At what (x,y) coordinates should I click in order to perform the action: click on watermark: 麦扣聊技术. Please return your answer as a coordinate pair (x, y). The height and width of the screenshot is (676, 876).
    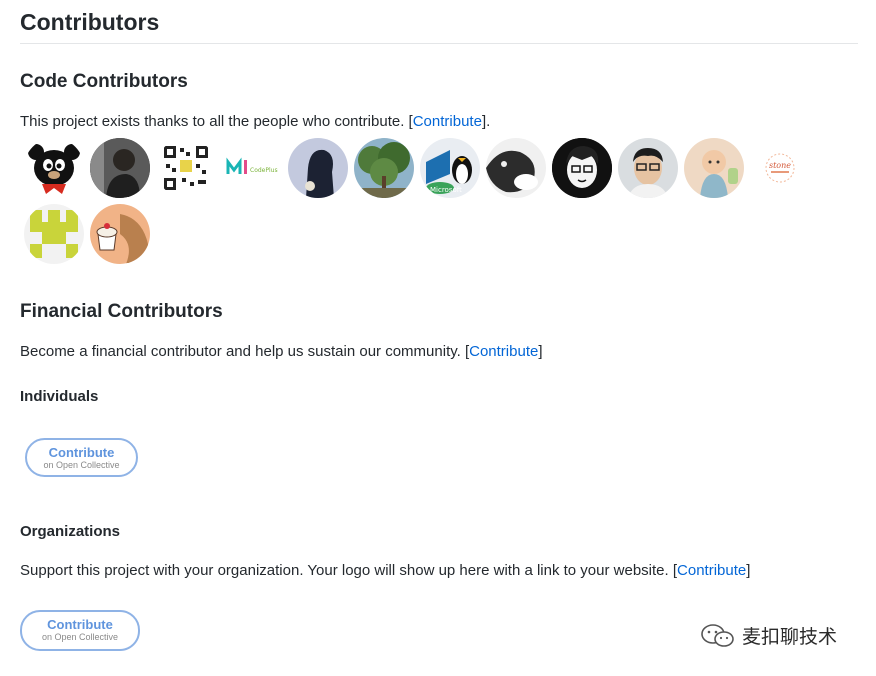
    Looking at the image, I should click on (768, 635).